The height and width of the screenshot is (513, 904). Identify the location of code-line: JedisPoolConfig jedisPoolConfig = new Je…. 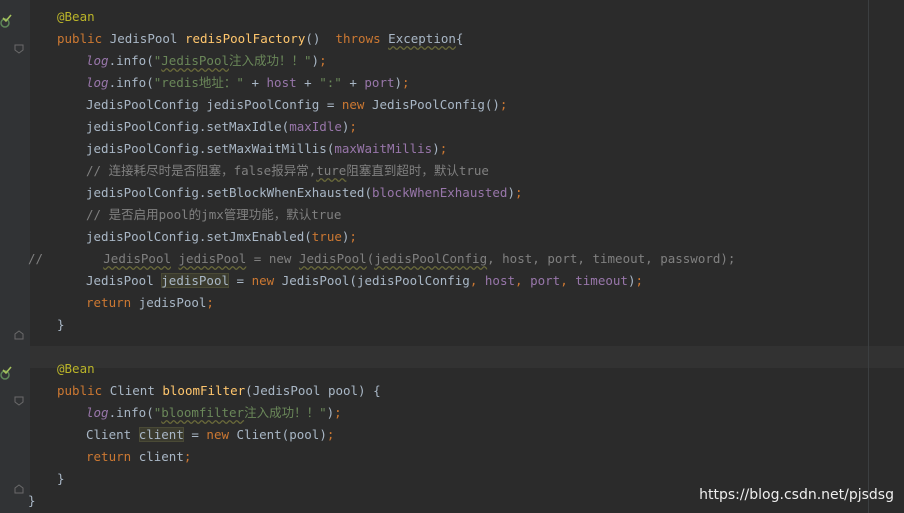
(430, 105).